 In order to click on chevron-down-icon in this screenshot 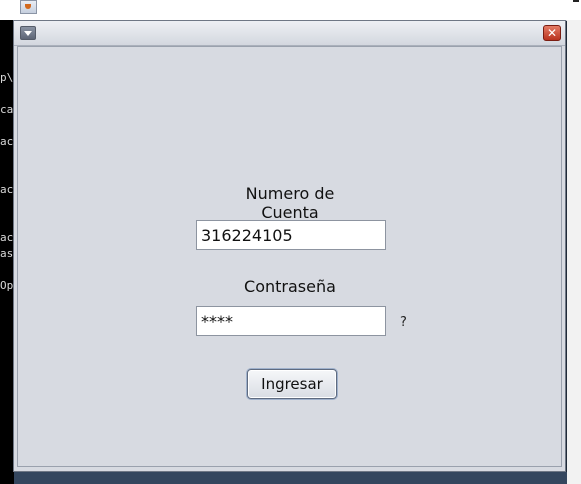, I will do `click(28, 33)`.